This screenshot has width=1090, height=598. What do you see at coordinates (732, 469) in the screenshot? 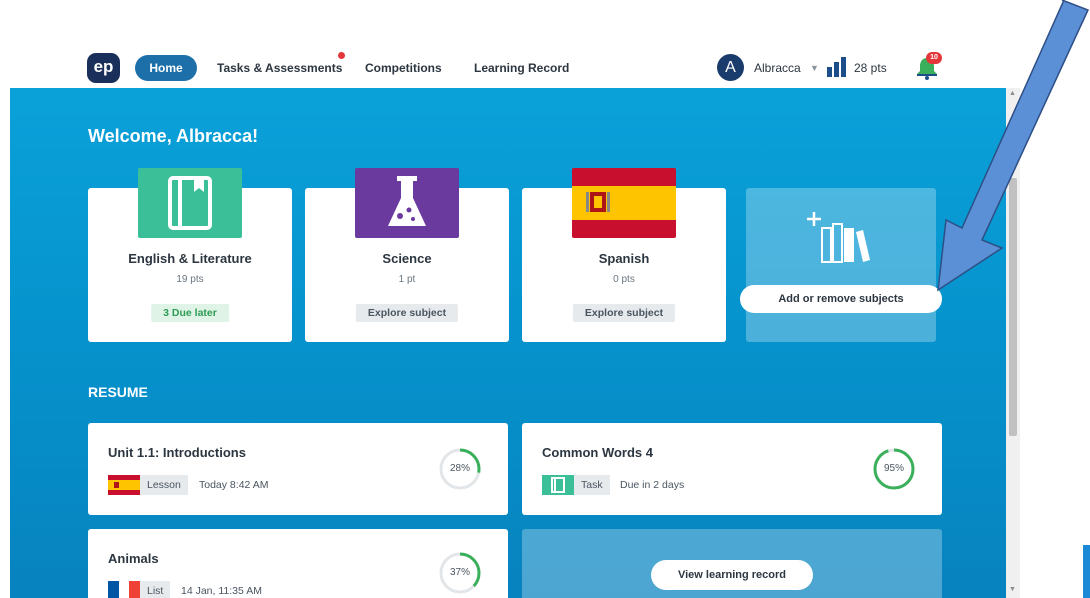
I see `resume-item-common-words: Common Words 4 Task Due in 2 days 95%` at bounding box center [732, 469].